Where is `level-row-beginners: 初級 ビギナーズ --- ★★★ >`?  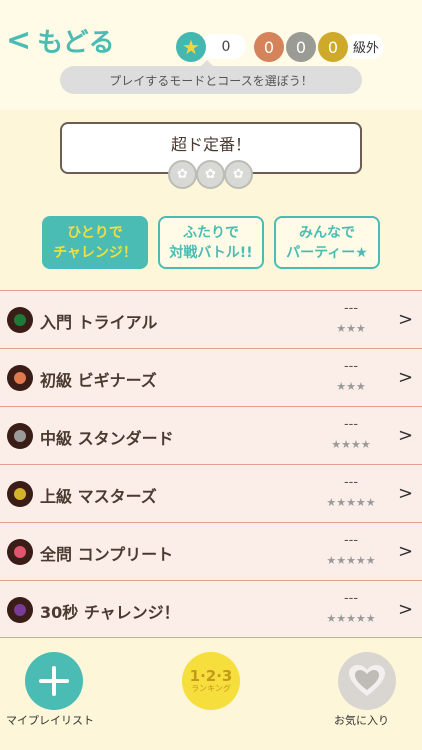
level-row-beginners: 初級 ビギナーズ --- ★★★ > is located at coordinates (211, 377).